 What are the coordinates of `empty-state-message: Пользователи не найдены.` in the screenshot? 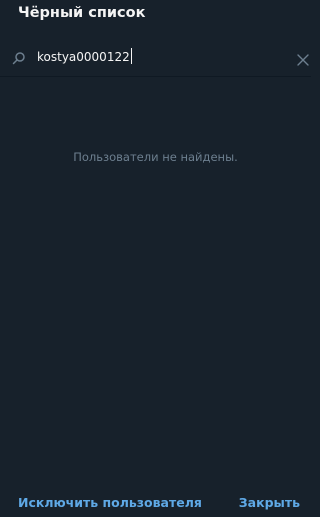 It's located at (155, 157).